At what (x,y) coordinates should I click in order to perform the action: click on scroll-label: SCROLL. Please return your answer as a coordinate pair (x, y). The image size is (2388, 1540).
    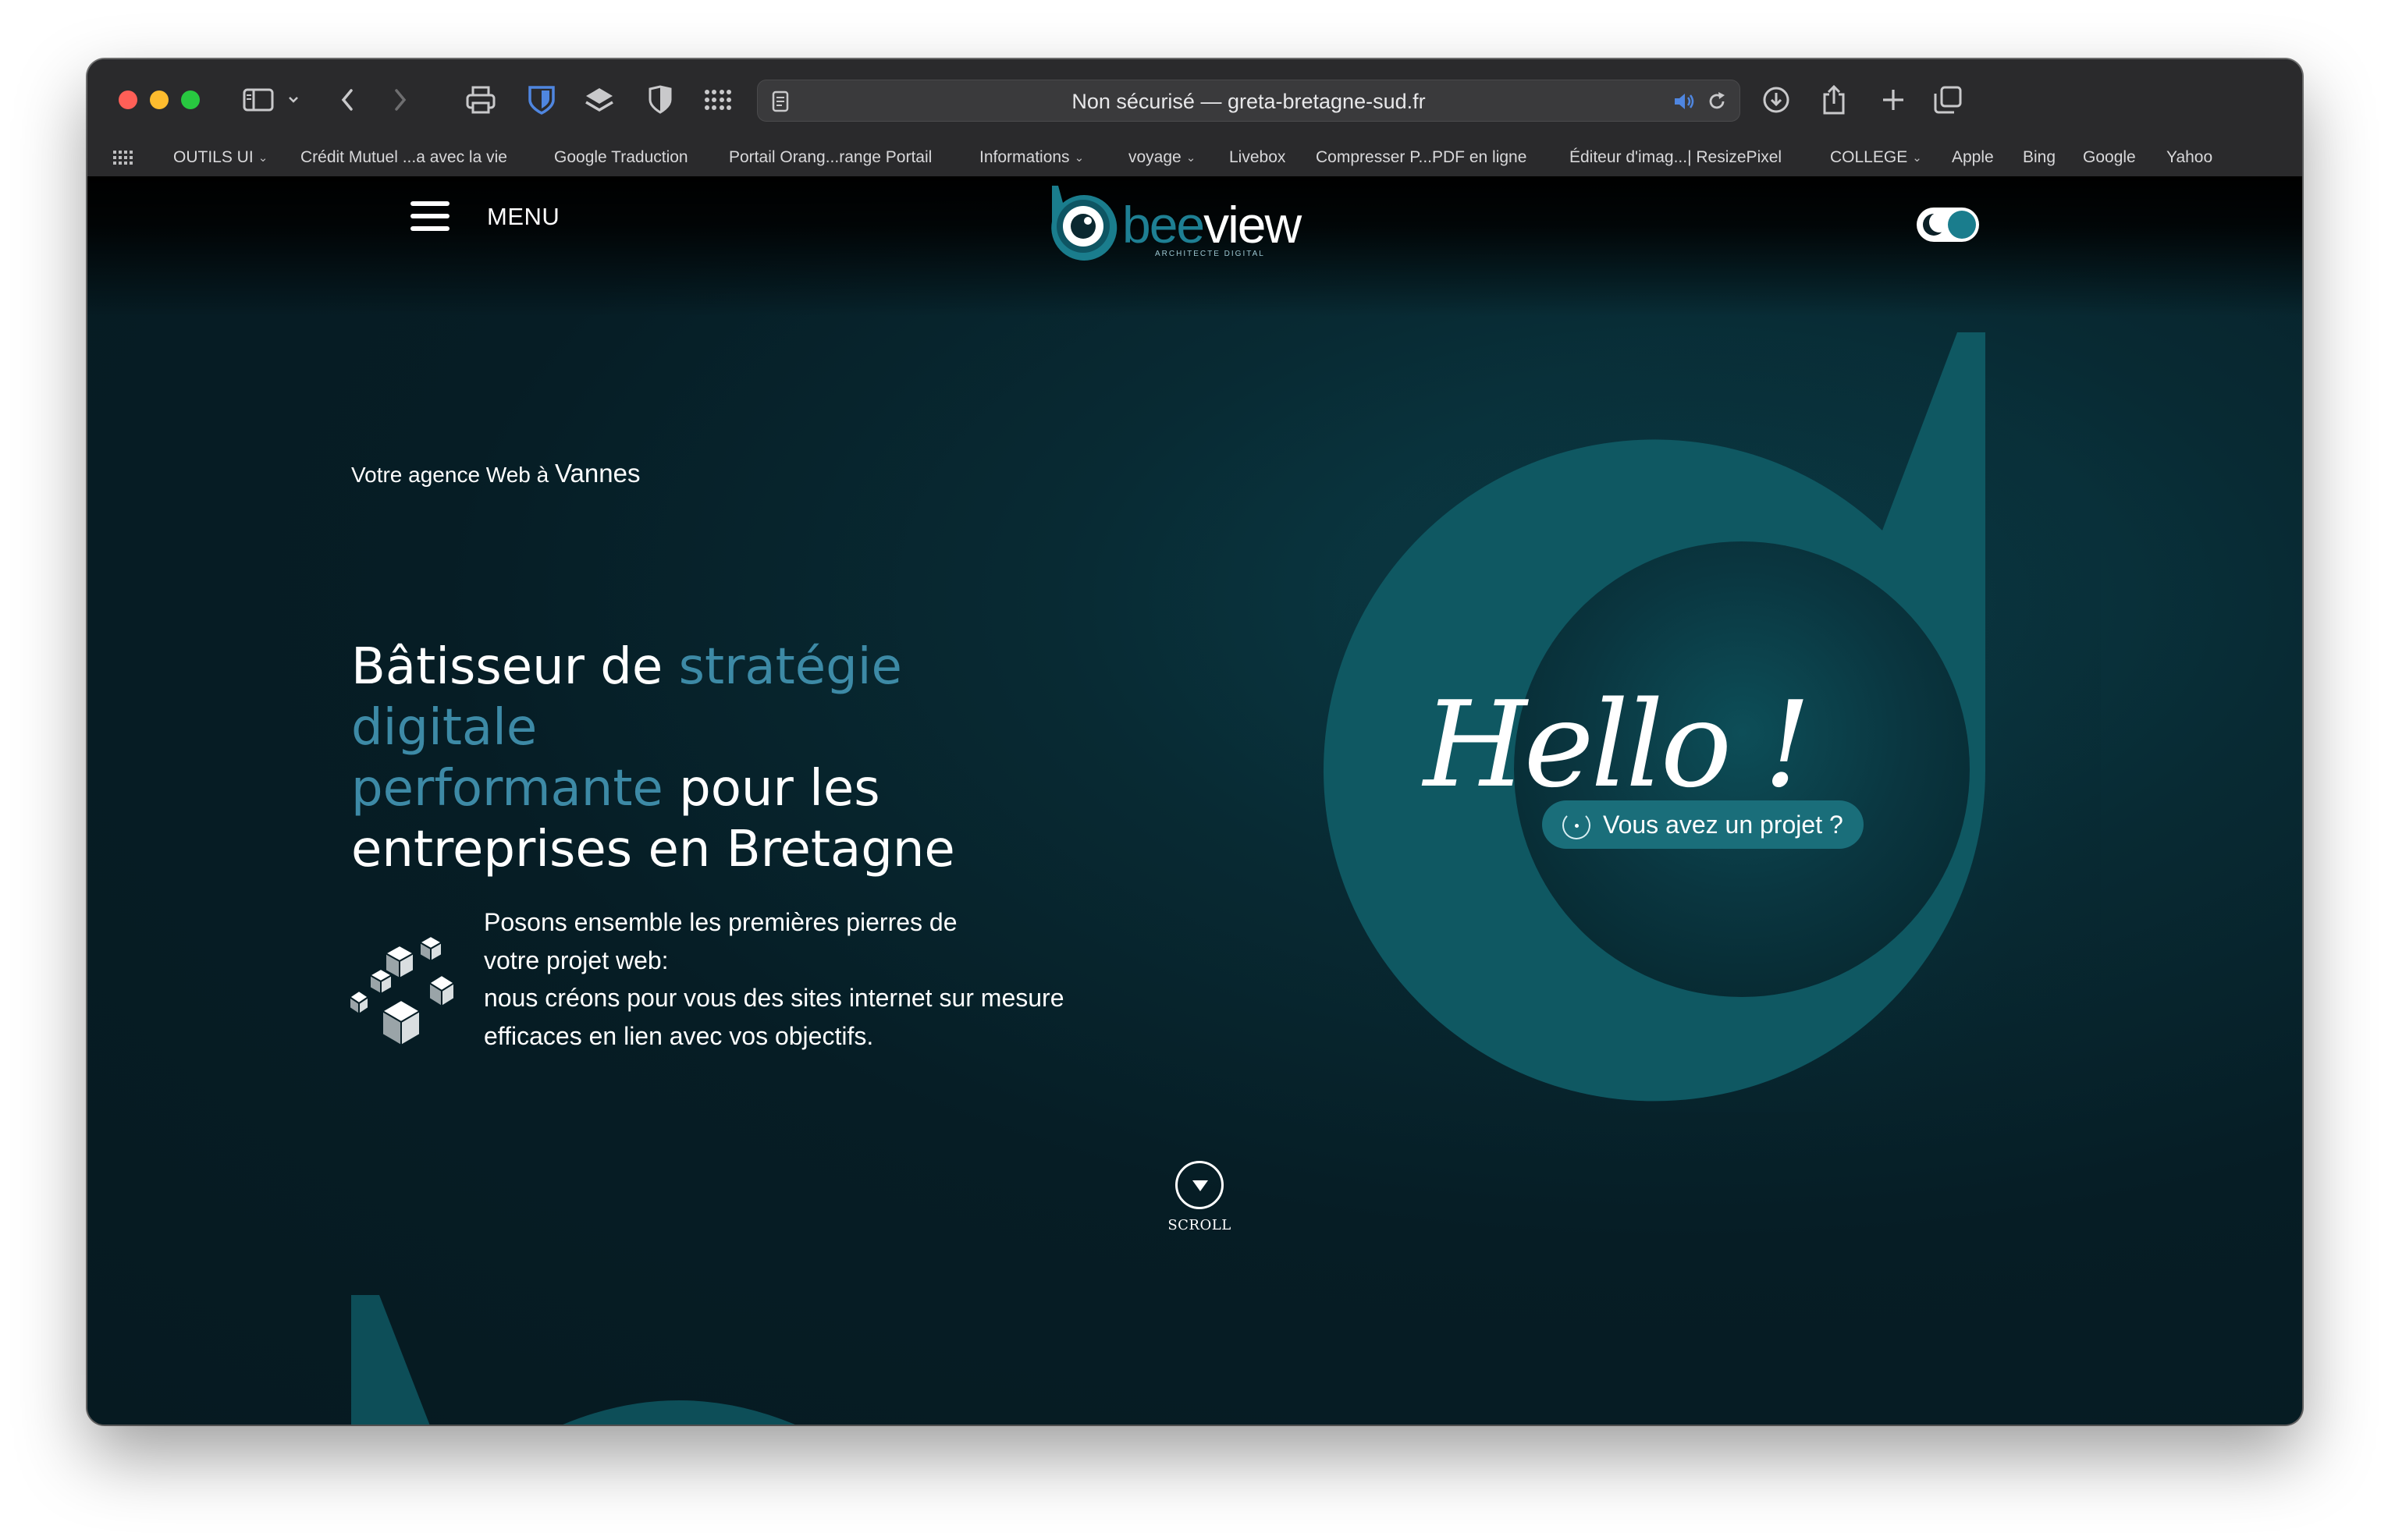
    Looking at the image, I should click on (1199, 1225).